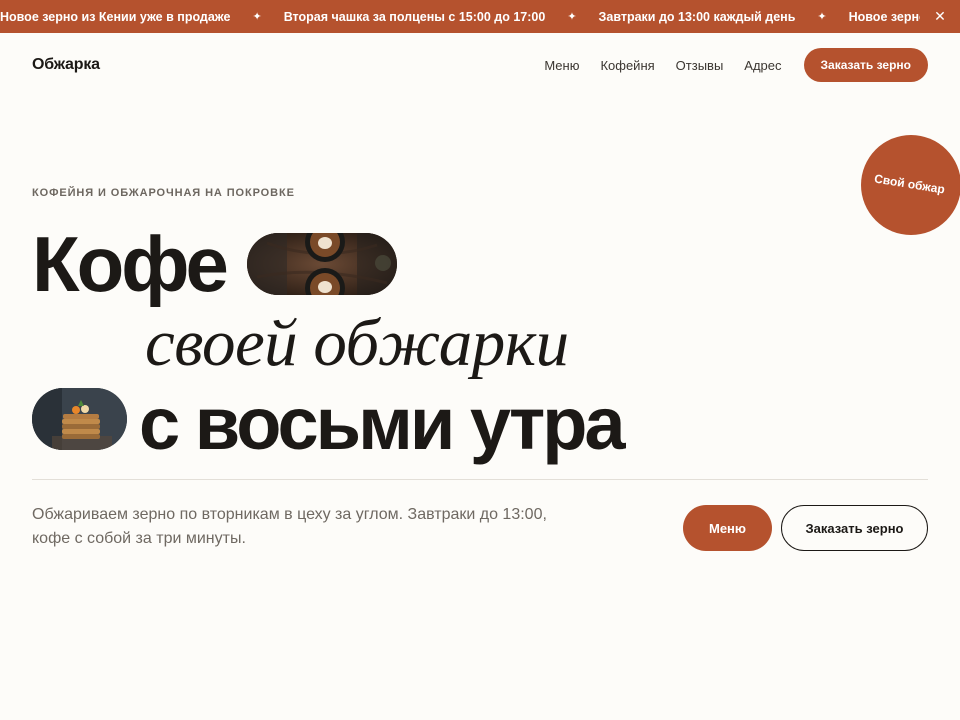  I want to click on roast-badge-label: Свой обжар, so click(910, 184).